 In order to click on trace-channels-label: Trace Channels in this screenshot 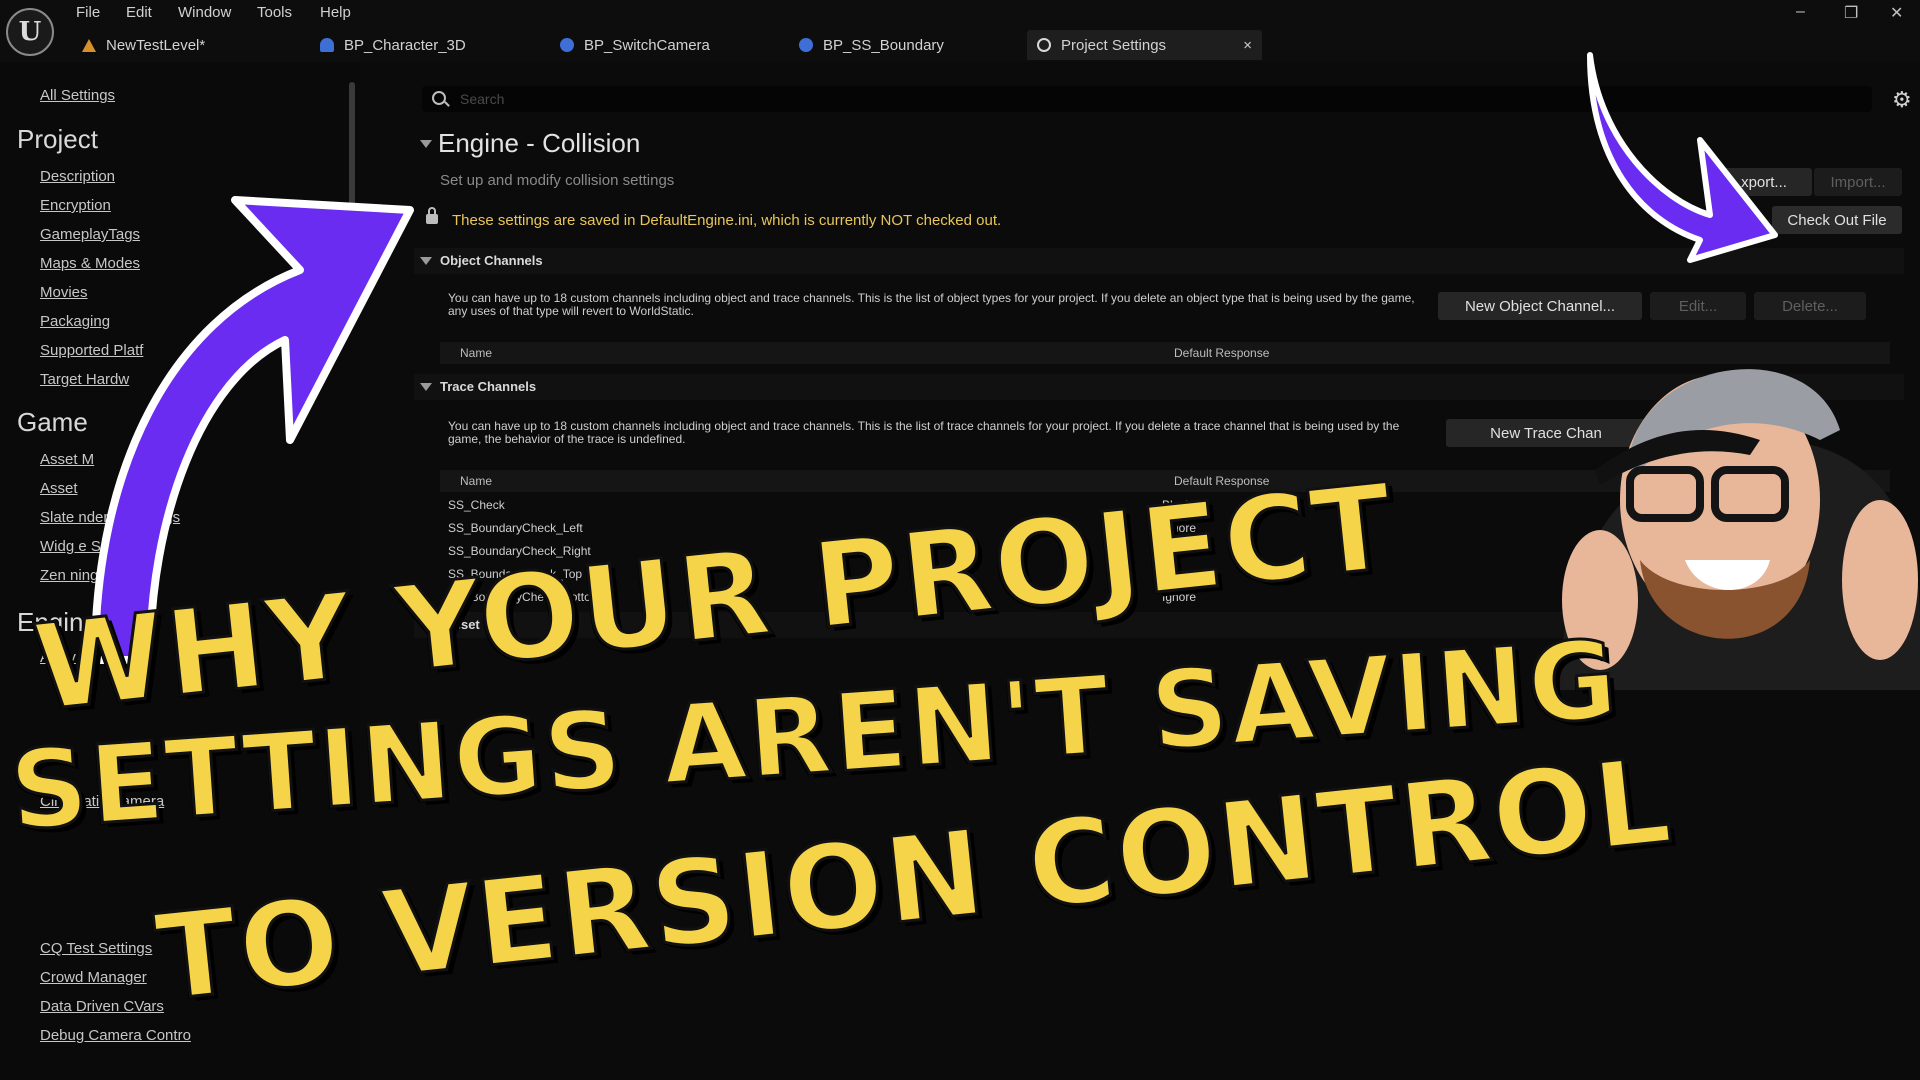, I will do `click(488, 386)`.